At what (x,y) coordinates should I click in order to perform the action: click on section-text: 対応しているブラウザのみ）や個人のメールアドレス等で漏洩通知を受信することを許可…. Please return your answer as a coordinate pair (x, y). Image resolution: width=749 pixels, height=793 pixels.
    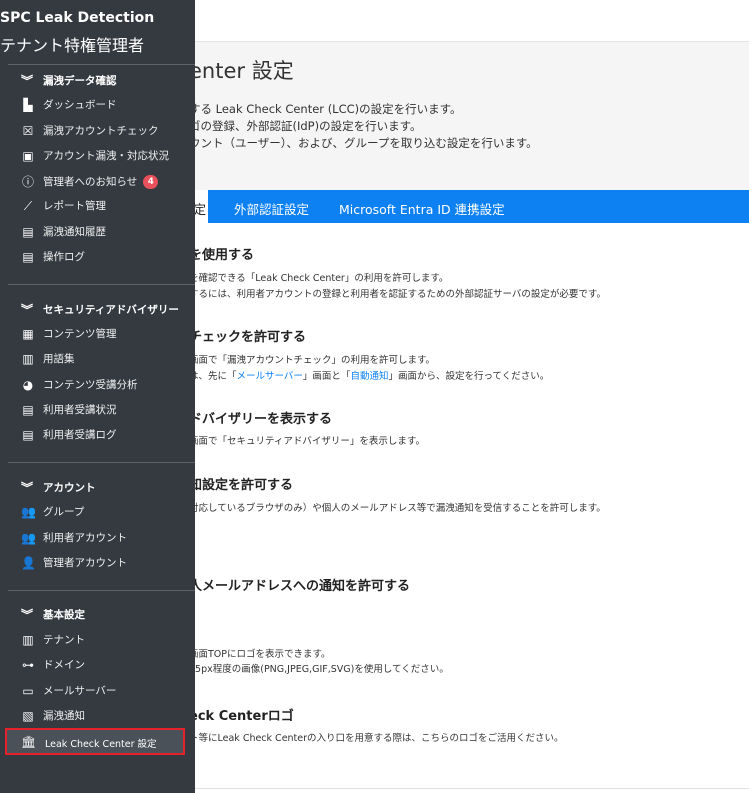
    Looking at the image, I should click on (397, 508).